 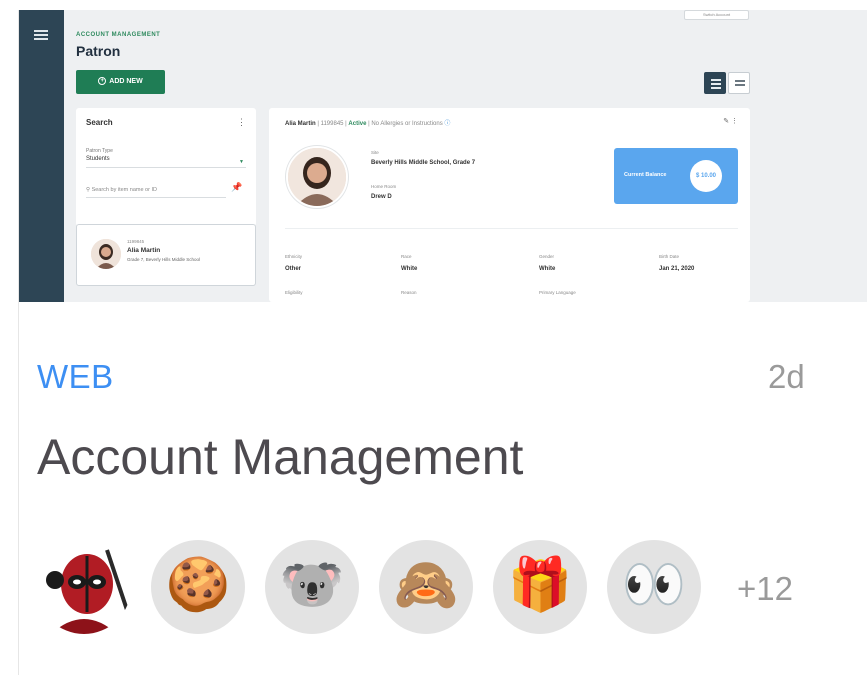 I want to click on balance-value: $ 10.00, so click(x=706, y=176).